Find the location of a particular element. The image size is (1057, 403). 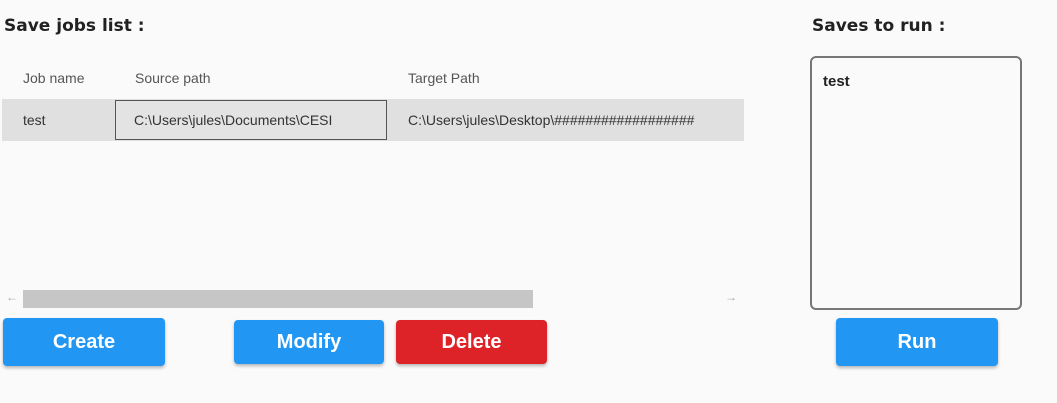

saves-to-run-title: Saves to run : is located at coordinates (879, 26).